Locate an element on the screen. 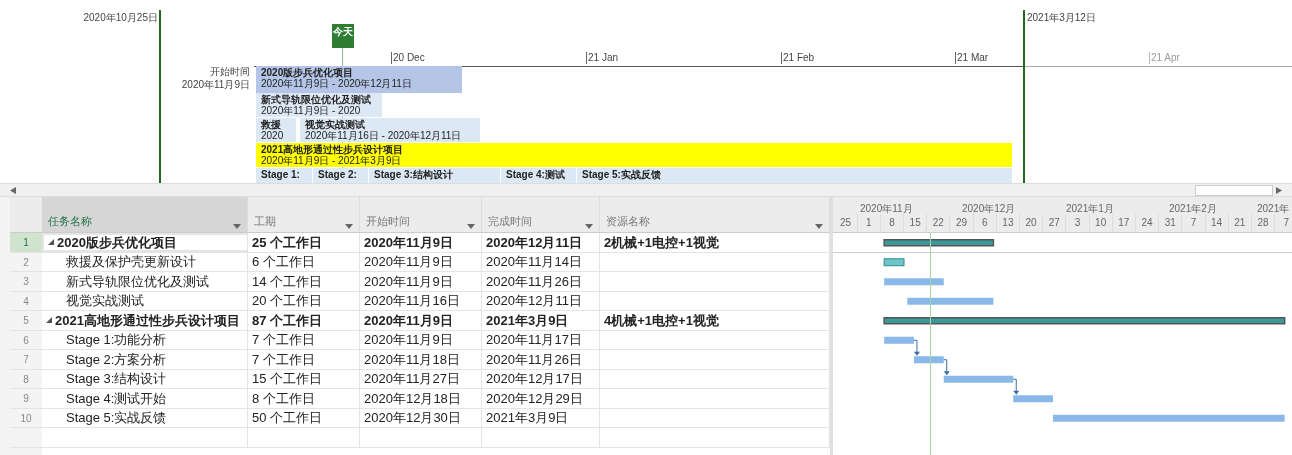 The height and width of the screenshot is (455, 1292). month-label: 2020年11月 is located at coordinates (886, 209).